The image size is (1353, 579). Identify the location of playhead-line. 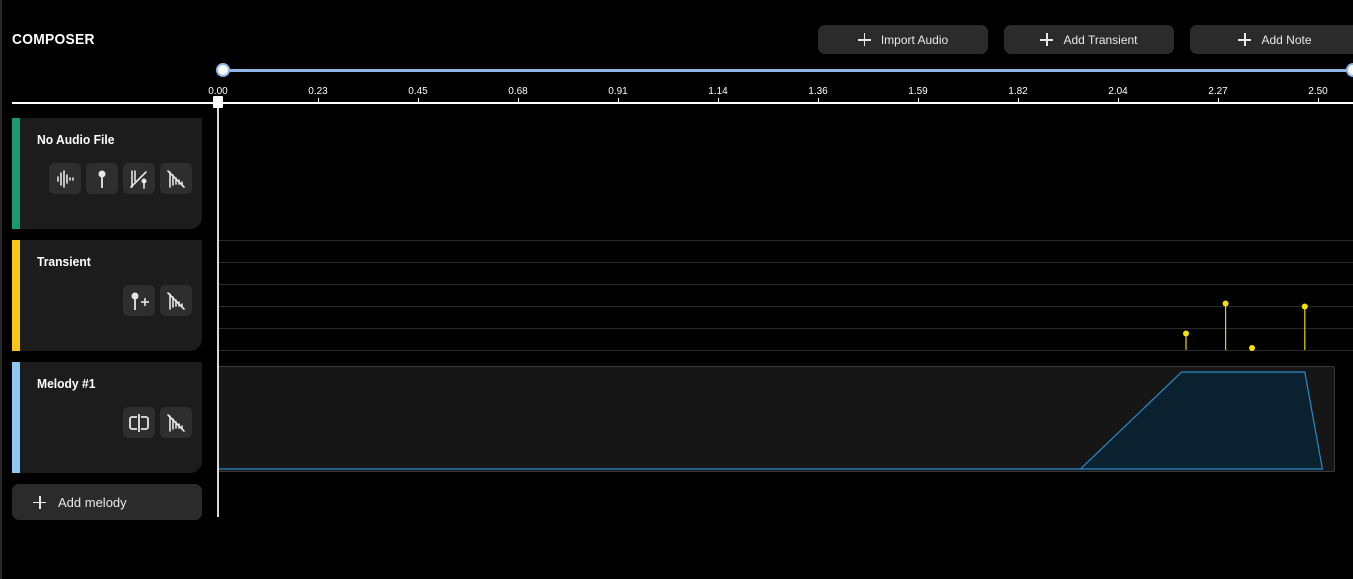
(218, 306).